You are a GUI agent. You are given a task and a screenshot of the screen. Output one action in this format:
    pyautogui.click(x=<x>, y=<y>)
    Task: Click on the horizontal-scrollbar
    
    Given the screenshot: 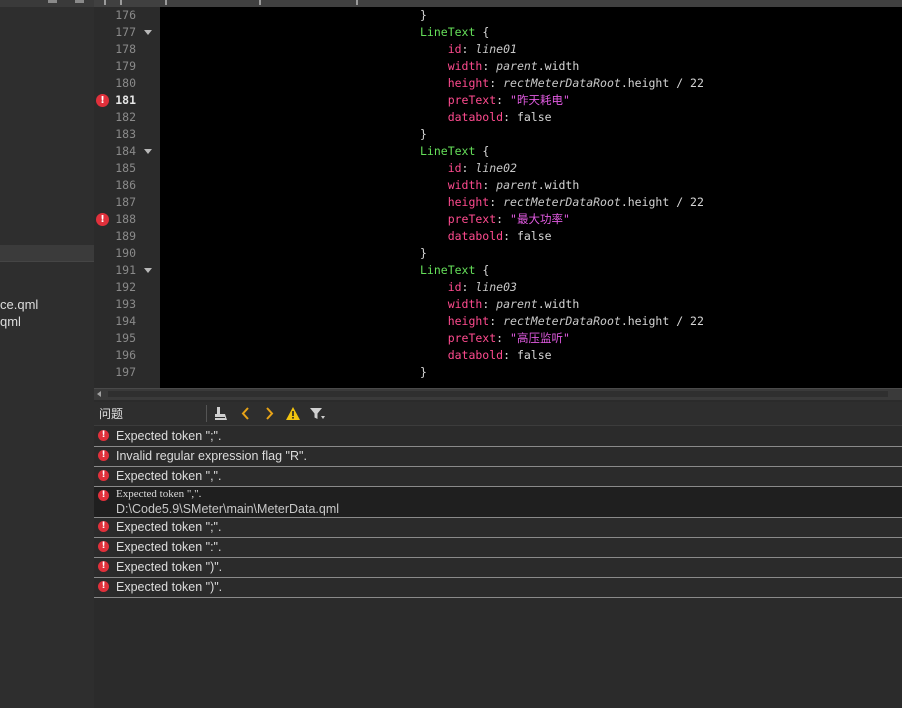 What is the action you would take?
    pyautogui.click(x=498, y=394)
    